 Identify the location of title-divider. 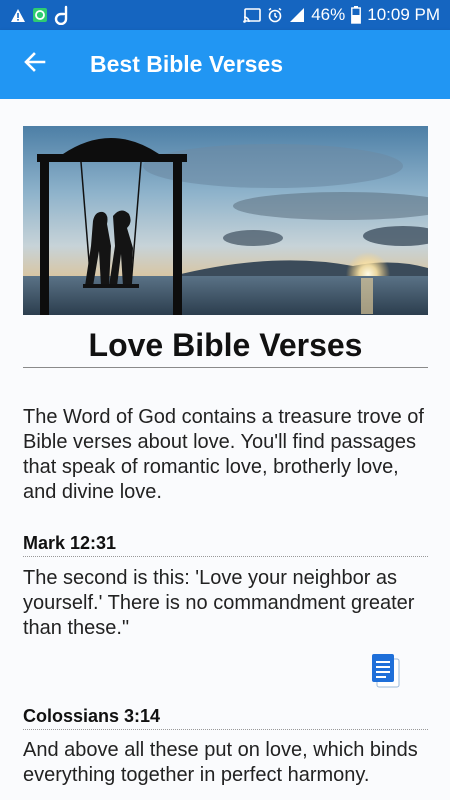
(225, 367).